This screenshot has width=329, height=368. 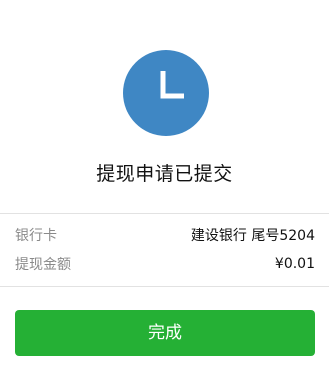 I want to click on done-button: 完成, so click(x=165, y=333).